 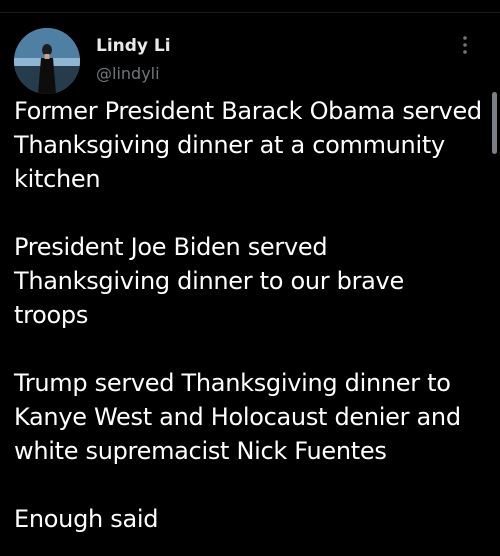 I want to click on avatar, so click(x=47, y=61).